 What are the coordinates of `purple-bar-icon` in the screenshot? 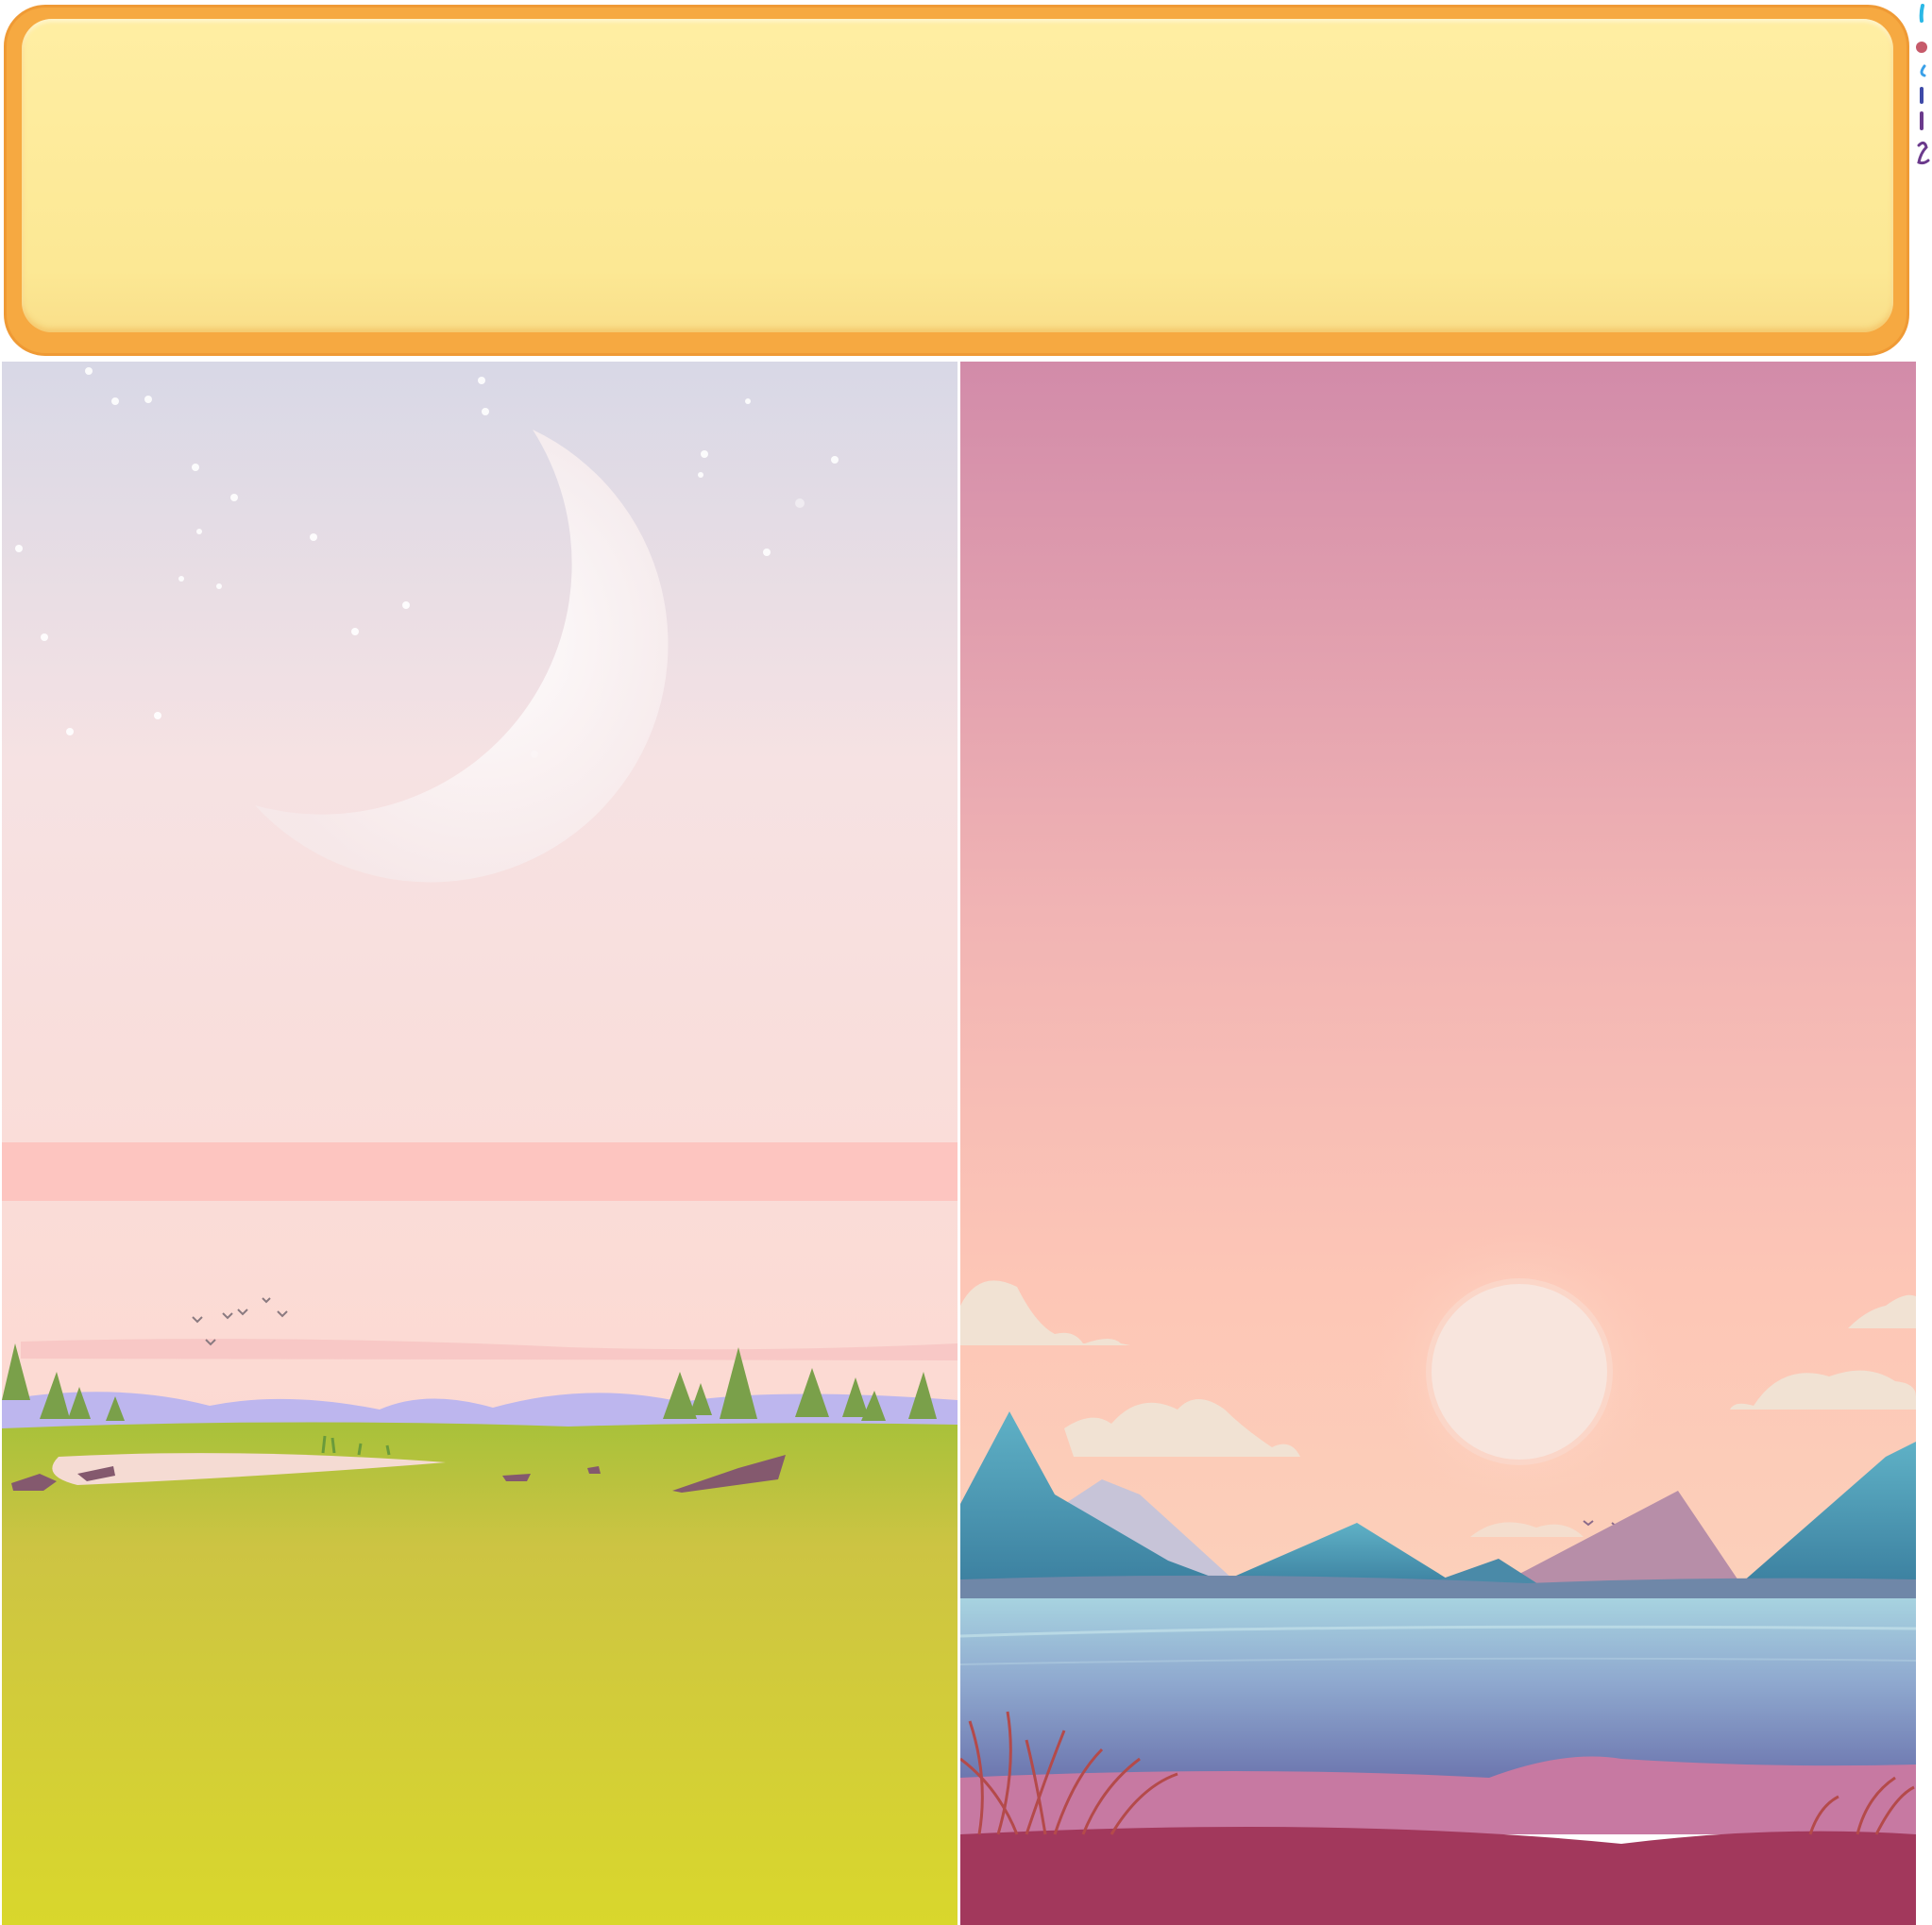 It's located at (1922, 120).